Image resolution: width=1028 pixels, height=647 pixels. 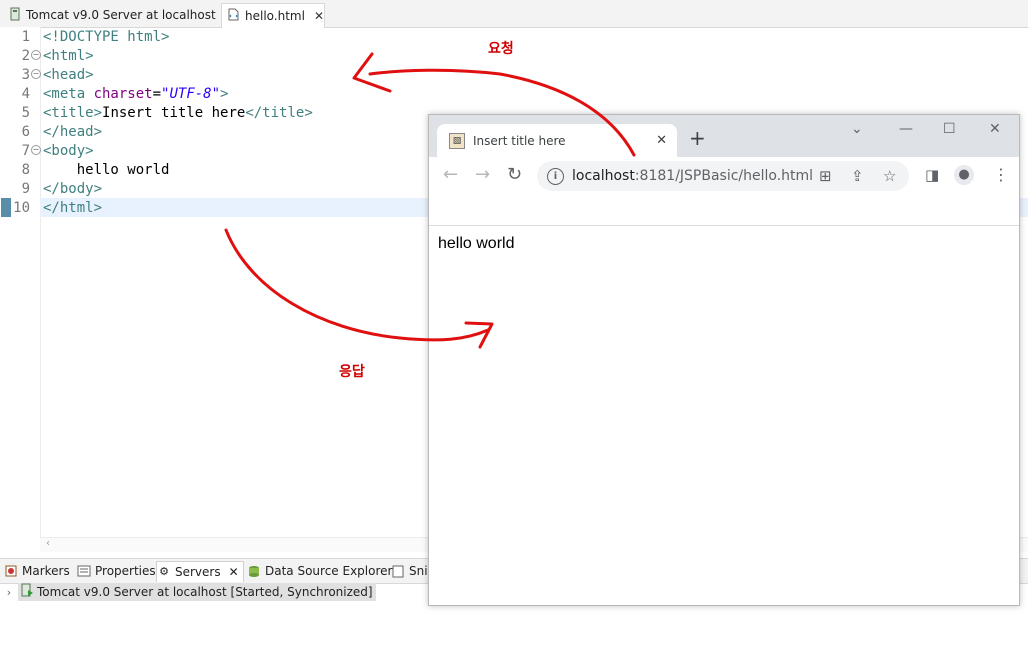 What do you see at coordinates (73, 208) in the screenshot?
I see `code-line-10: </html>` at bounding box center [73, 208].